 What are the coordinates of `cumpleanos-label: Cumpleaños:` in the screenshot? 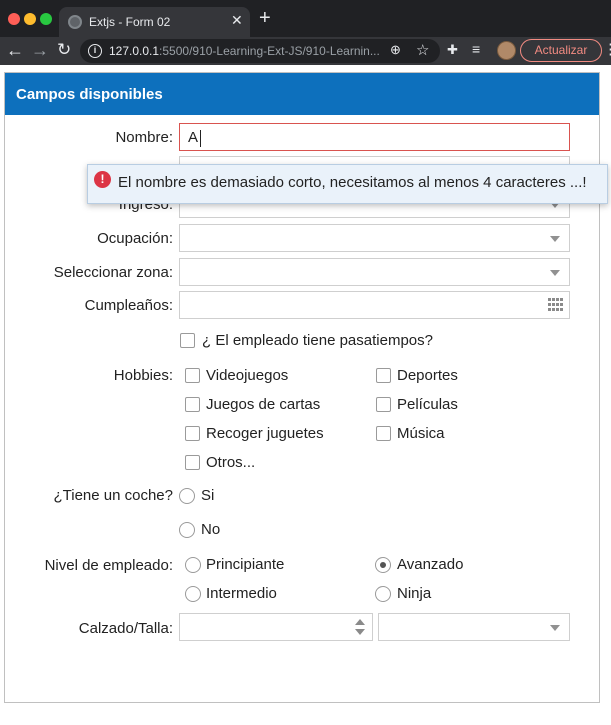 It's located at (128, 305).